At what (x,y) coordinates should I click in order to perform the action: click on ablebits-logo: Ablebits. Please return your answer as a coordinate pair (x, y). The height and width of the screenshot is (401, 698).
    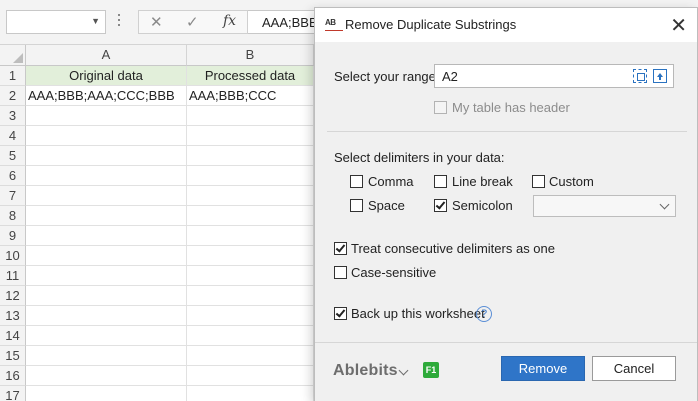
    Looking at the image, I should click on (365, 371).